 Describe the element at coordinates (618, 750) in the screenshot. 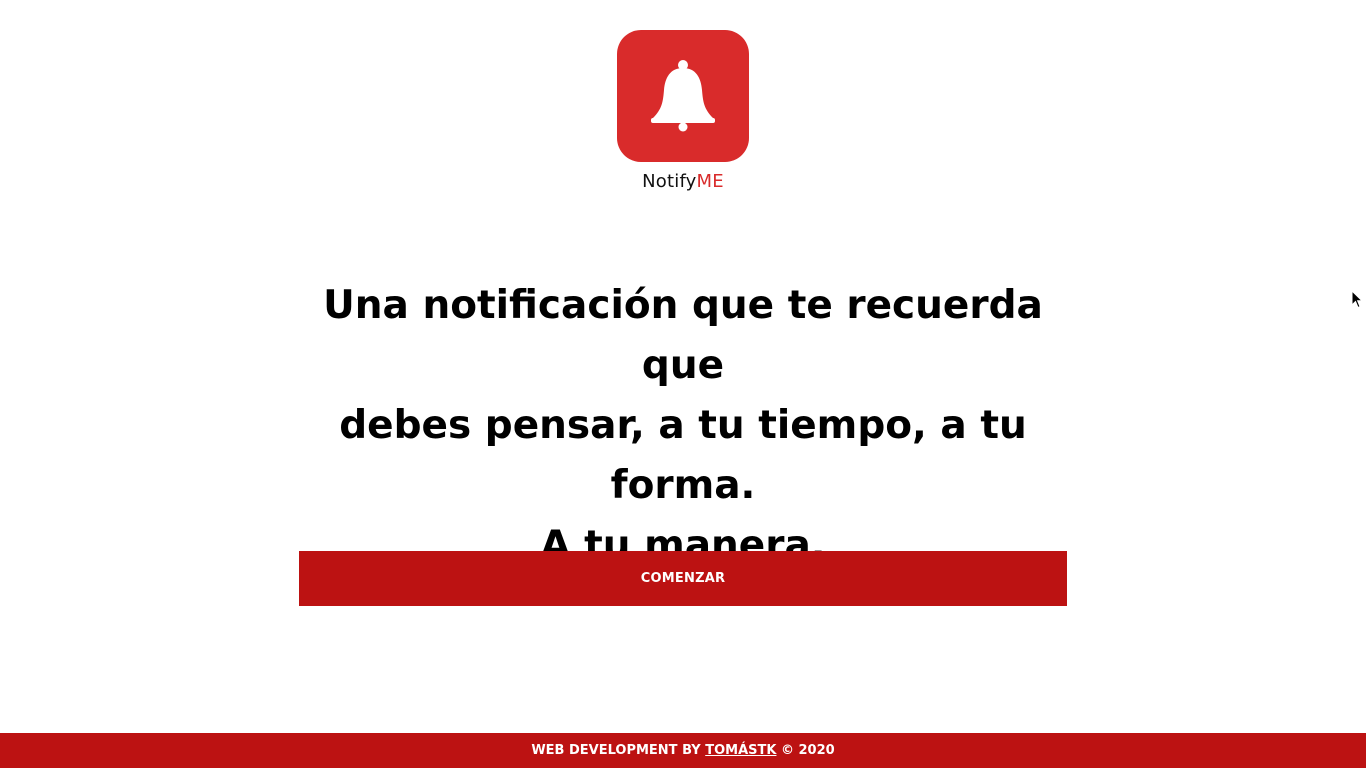

I see `footer-prefix: WEB DEVELOPMENT BY` at that location.